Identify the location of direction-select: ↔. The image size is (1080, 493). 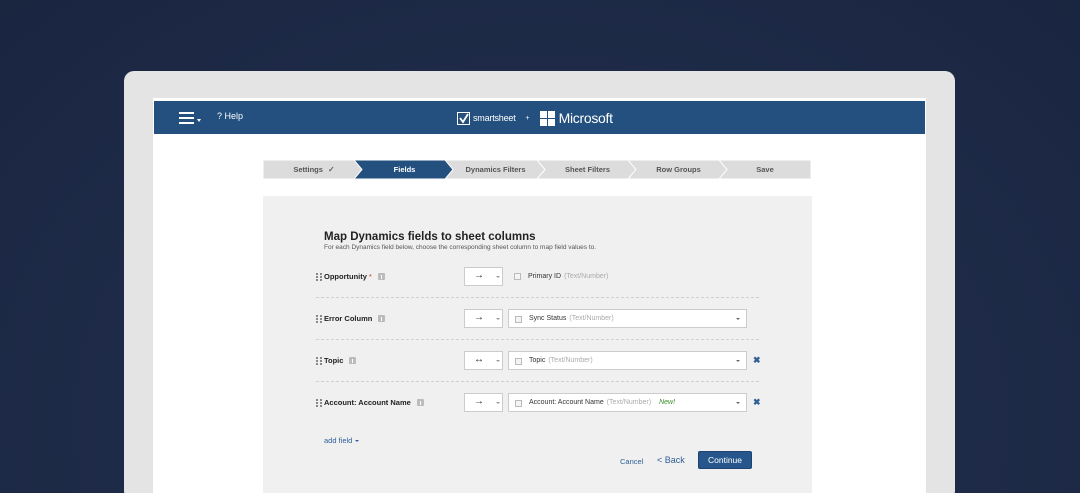
(483, 360).